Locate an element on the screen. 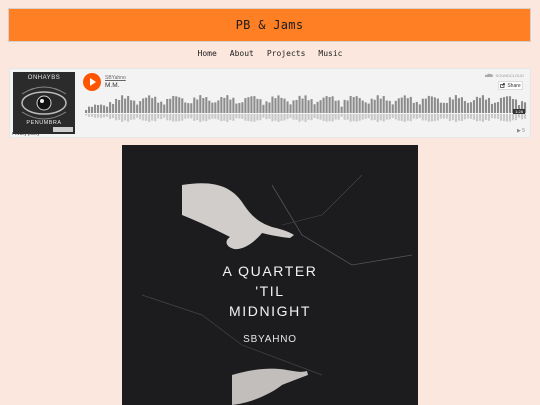 This screenshot has height=405, width=540. soundcloud-logo: SOUNDCLOUD is located at coordinates (504, 75).